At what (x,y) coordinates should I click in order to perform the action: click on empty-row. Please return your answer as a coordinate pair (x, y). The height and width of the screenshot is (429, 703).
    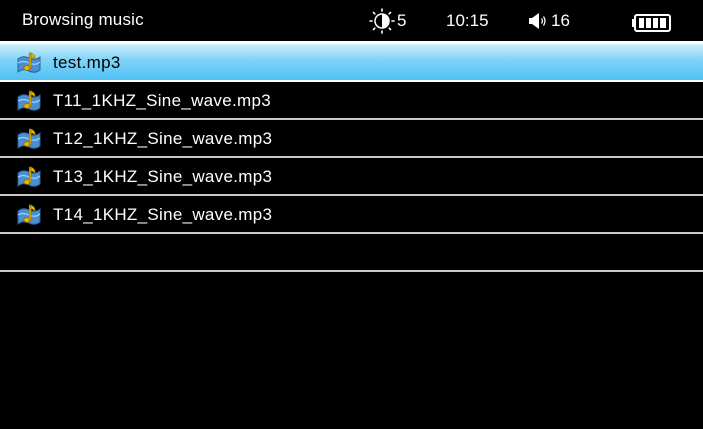
    Looking at the image, I should click on (351, 253).